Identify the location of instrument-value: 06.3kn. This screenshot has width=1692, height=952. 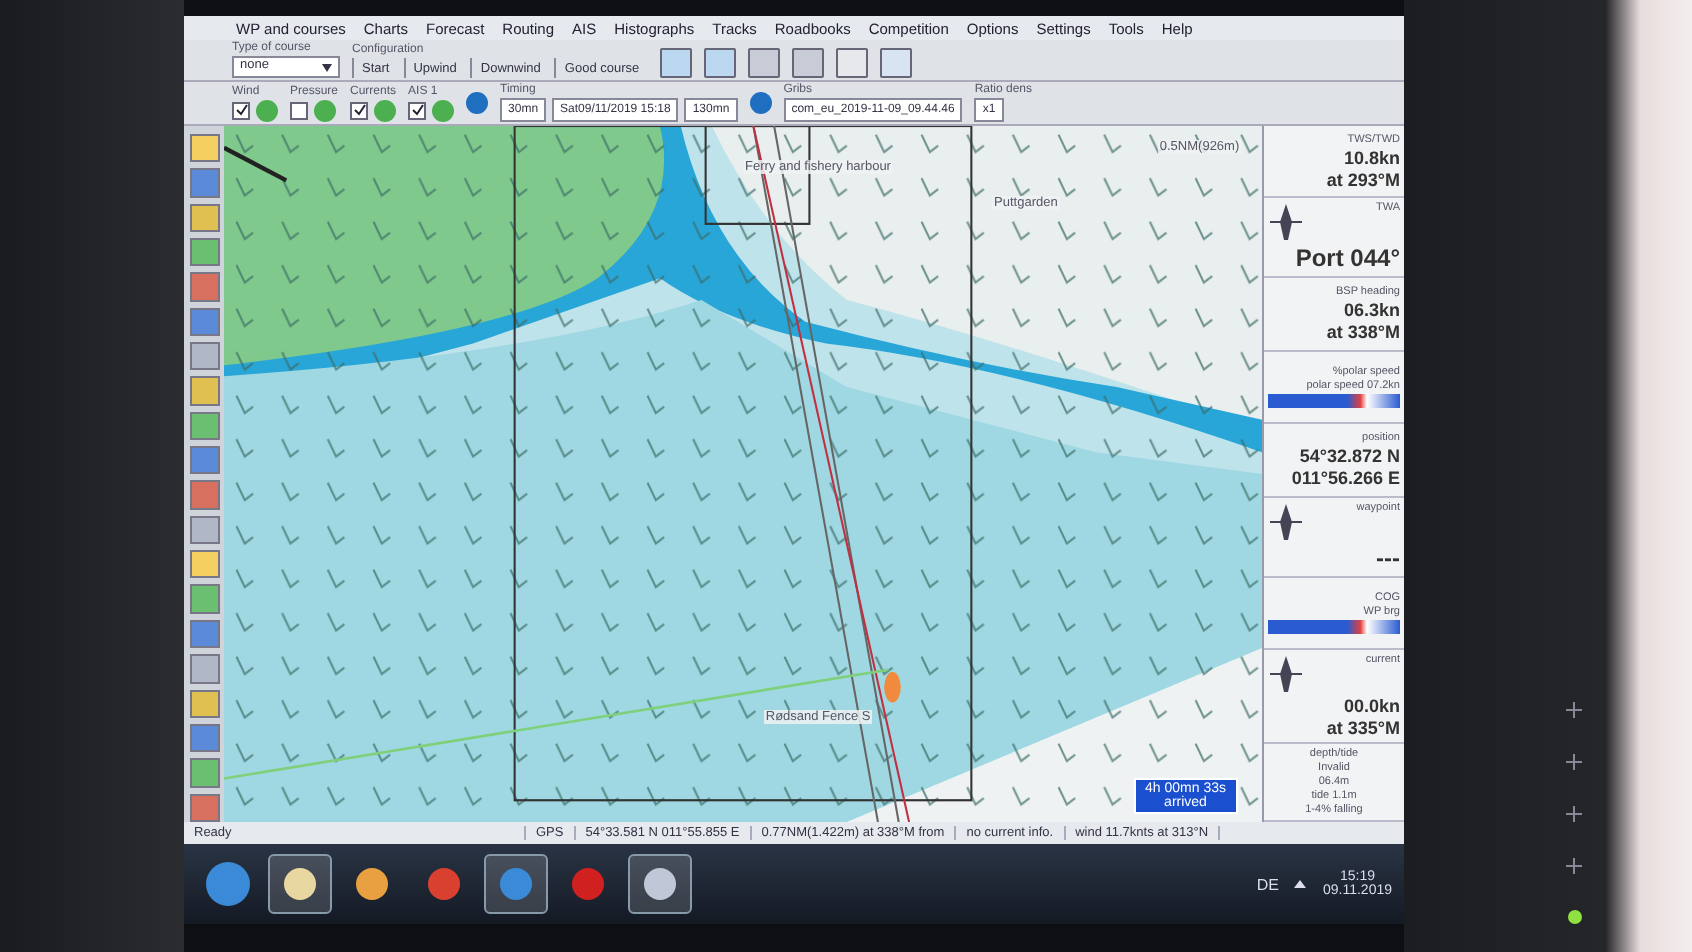
(1371, 310).